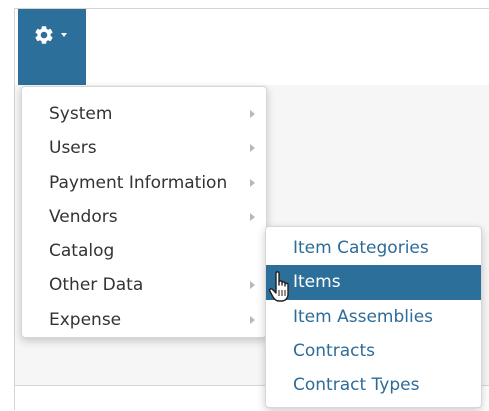  Describe the element at coordinates (138, 182) in the screenshot. I see `menu-item-label: Payment Information` at that location.